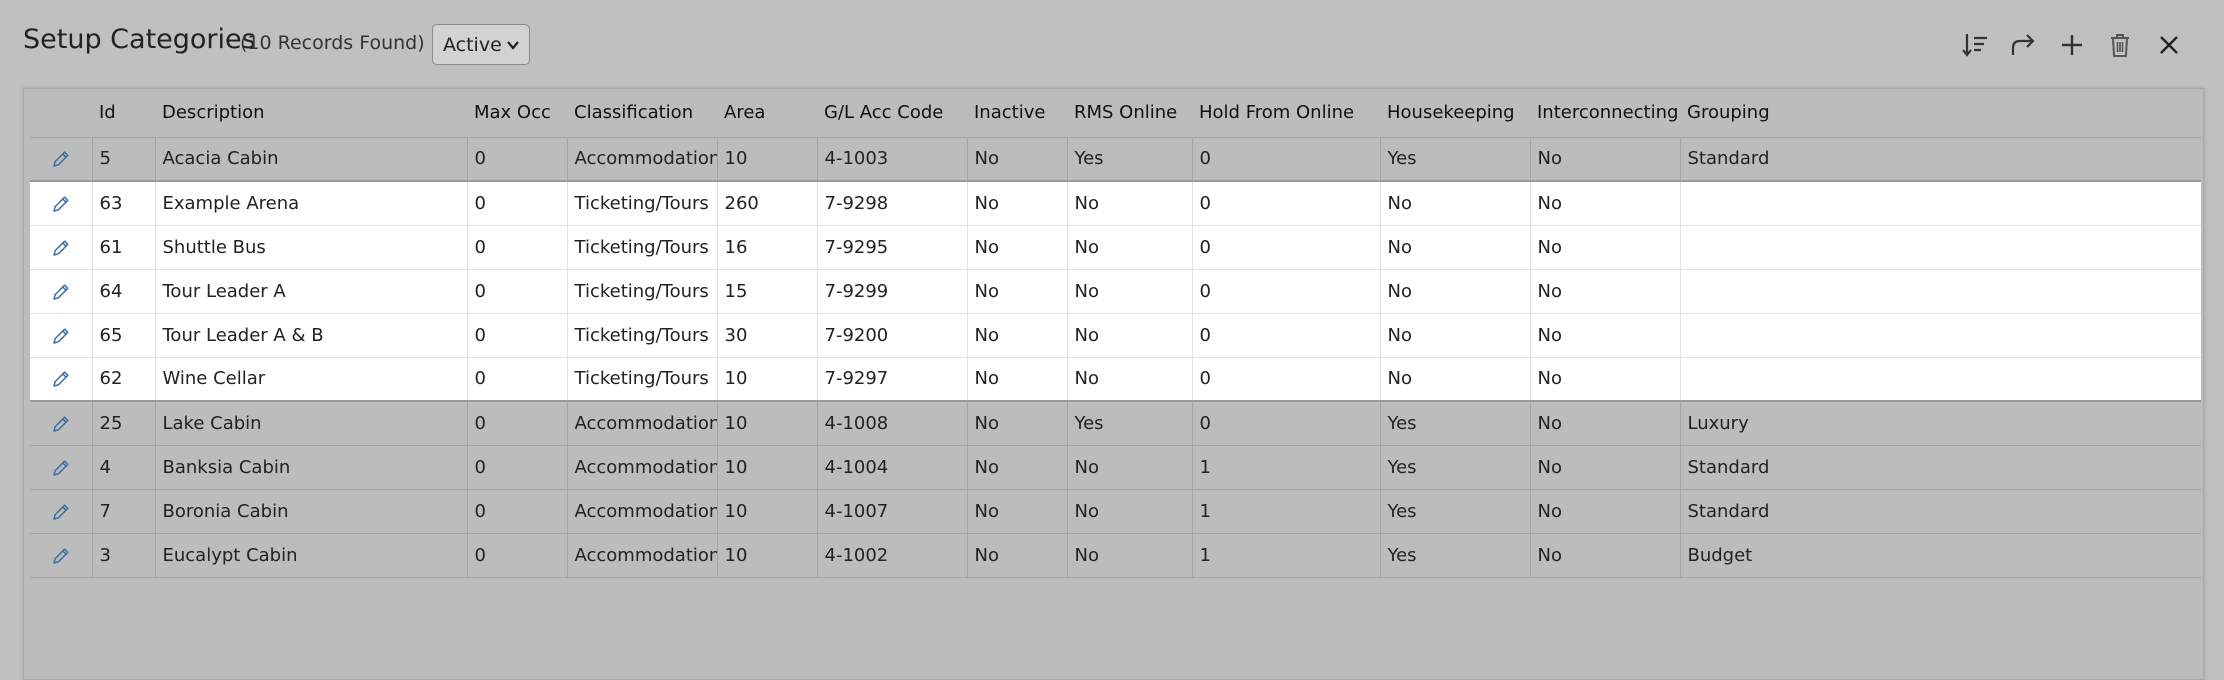 This screenshot has height=680, width=2224. Describe the element at coordinates (1454, 290) in the screenshot. I see `cell-housekeeping: No` at that location.